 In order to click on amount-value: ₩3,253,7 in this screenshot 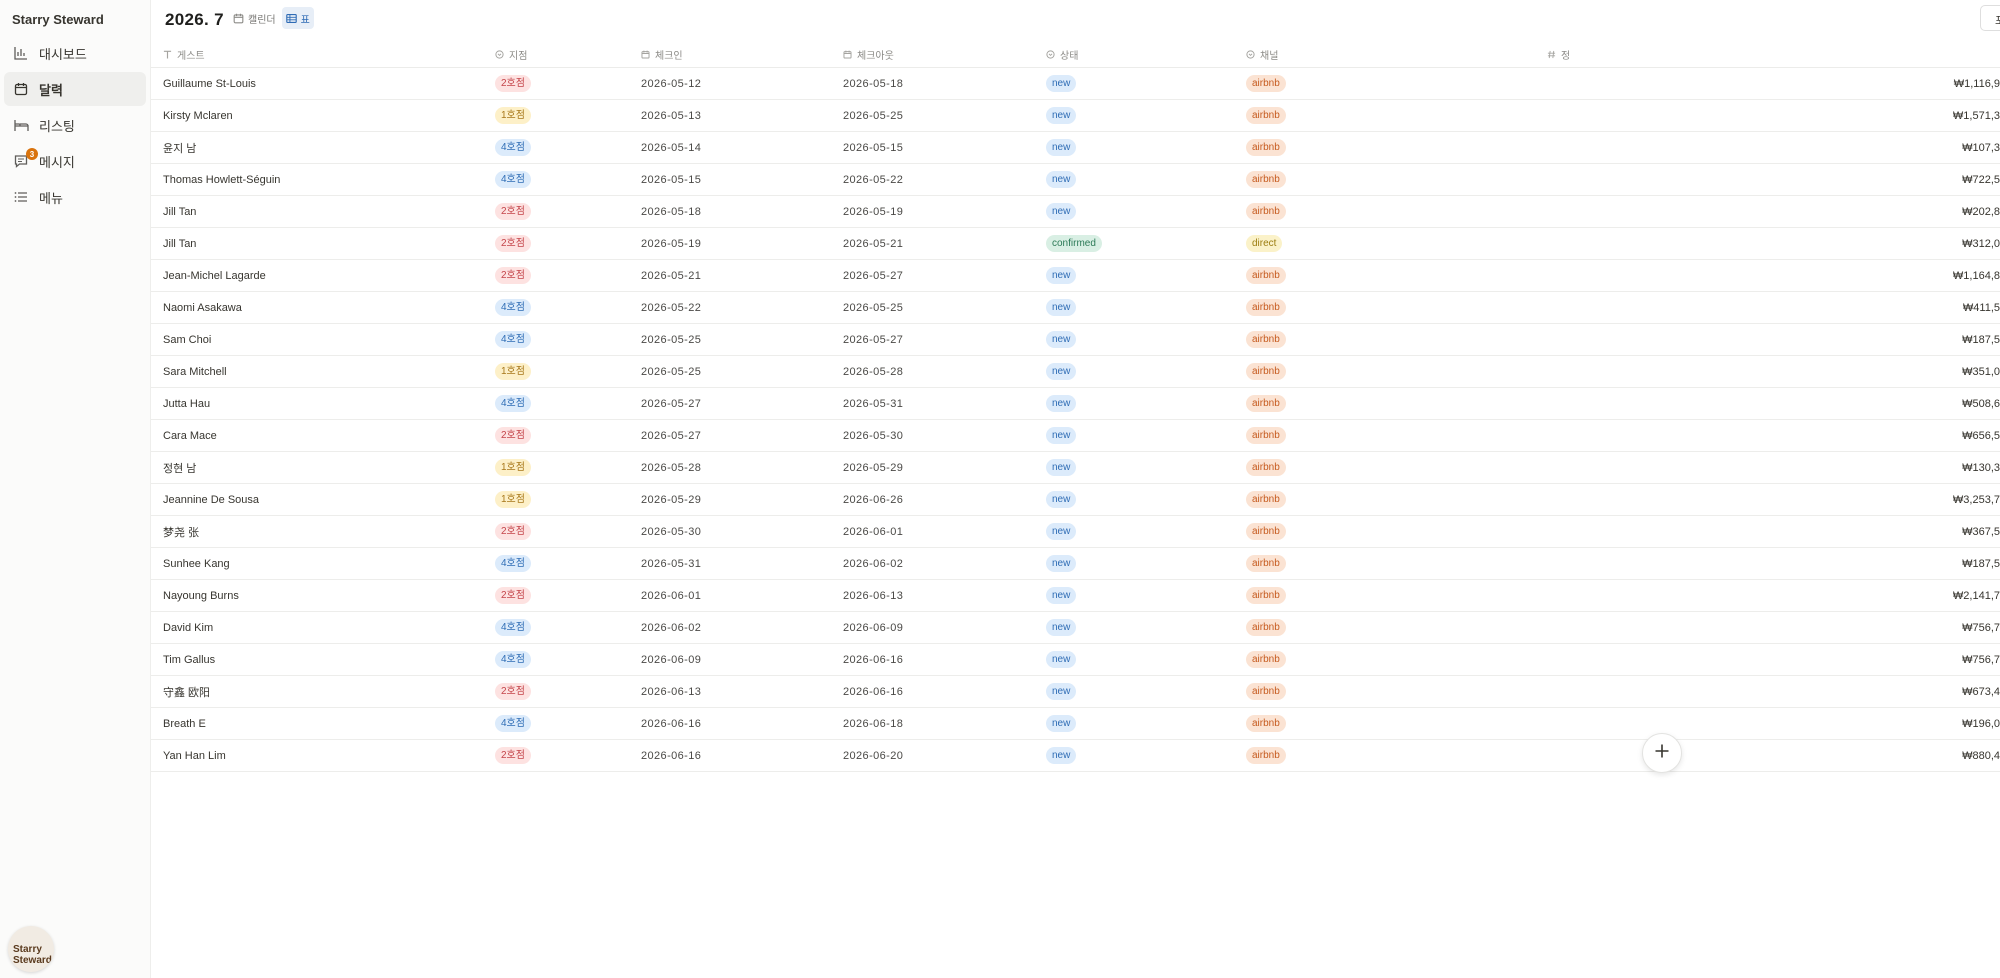, I will do `click(1976, 499)`.